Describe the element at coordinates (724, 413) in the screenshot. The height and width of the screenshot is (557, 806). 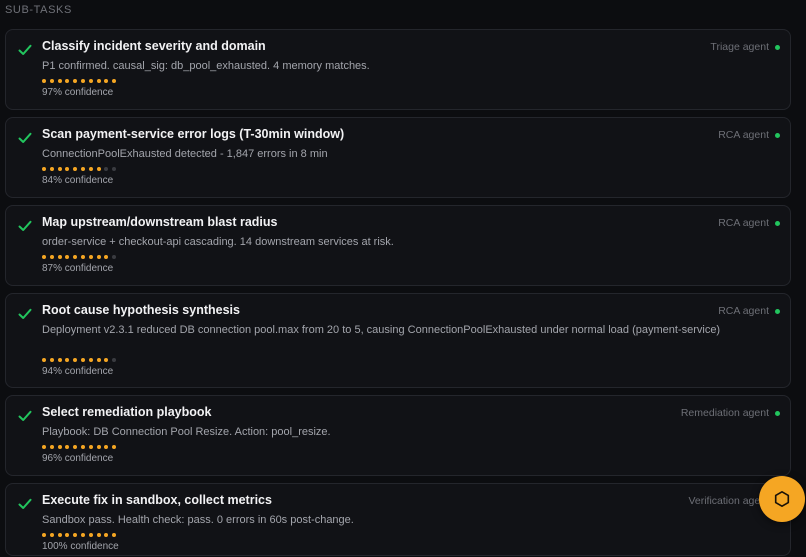
I see `agent-name: Remediation agent` at that location.